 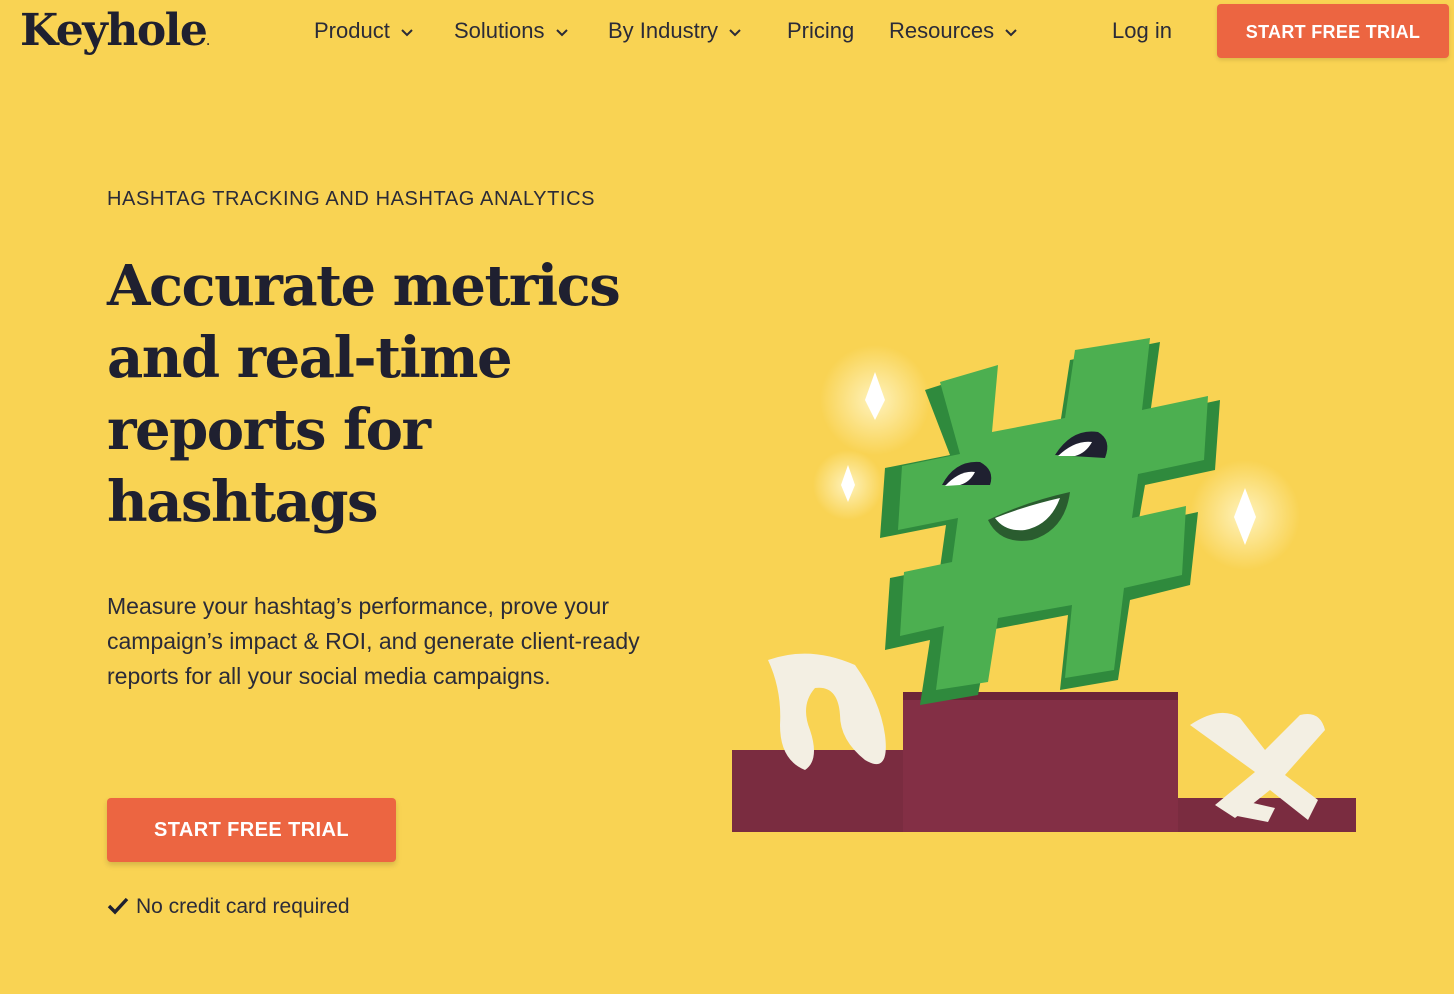 I want to click on nav-item-label: Pricing, so click(x=821, y=30).